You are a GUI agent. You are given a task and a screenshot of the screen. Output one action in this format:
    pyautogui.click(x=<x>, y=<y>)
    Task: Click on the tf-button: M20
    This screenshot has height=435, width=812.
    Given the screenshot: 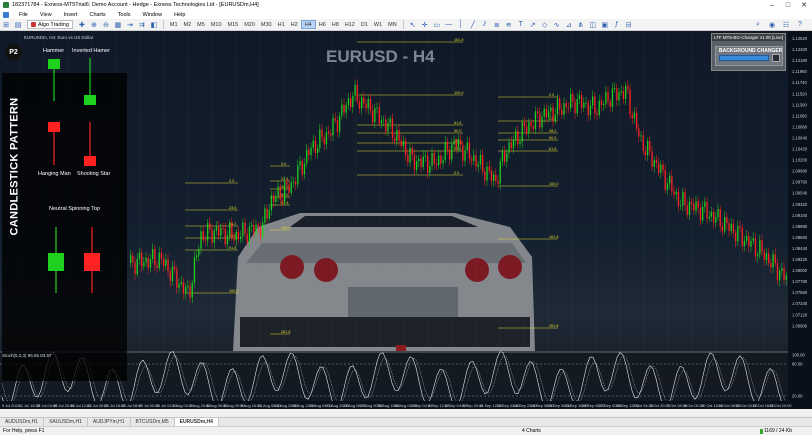 What is the action you would take?
    pyautogui.click(x=249, y=24)
    